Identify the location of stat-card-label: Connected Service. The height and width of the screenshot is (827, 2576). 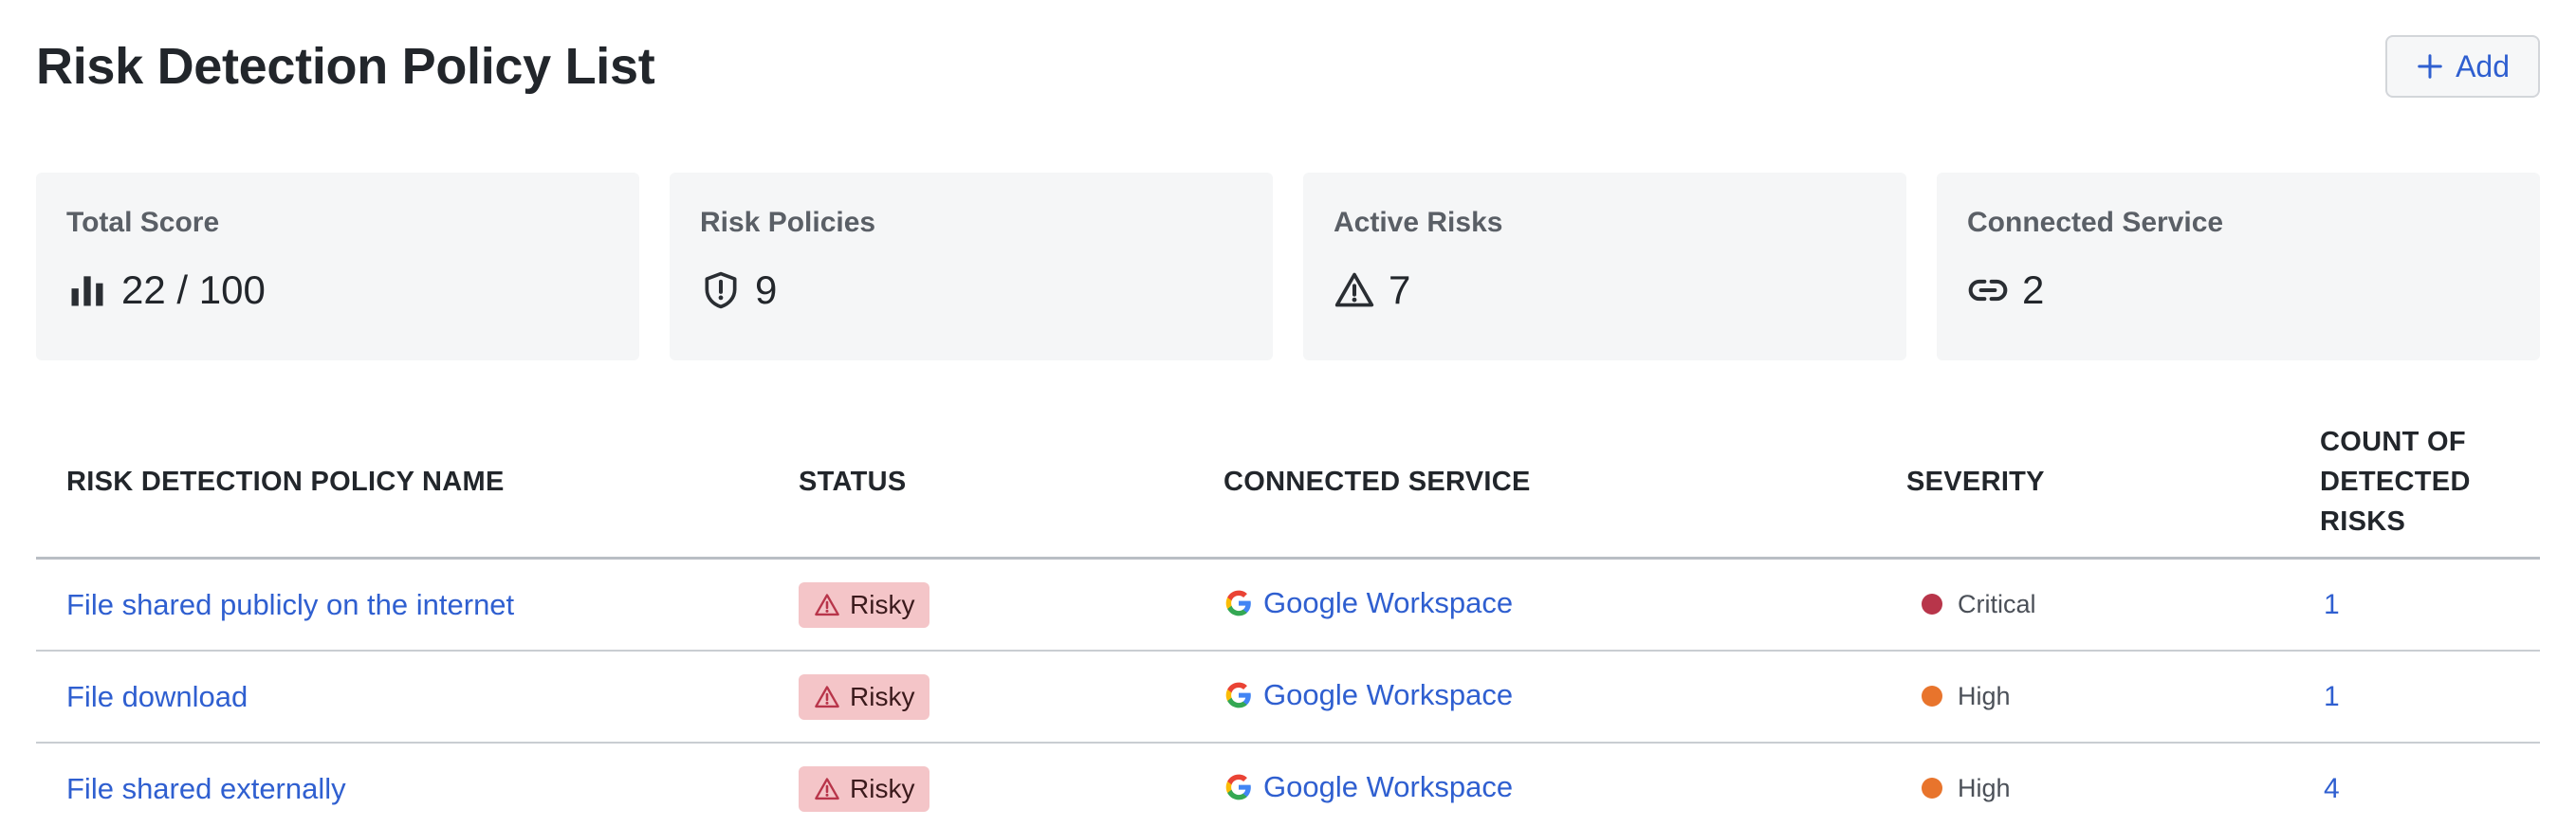
(2095, 222).